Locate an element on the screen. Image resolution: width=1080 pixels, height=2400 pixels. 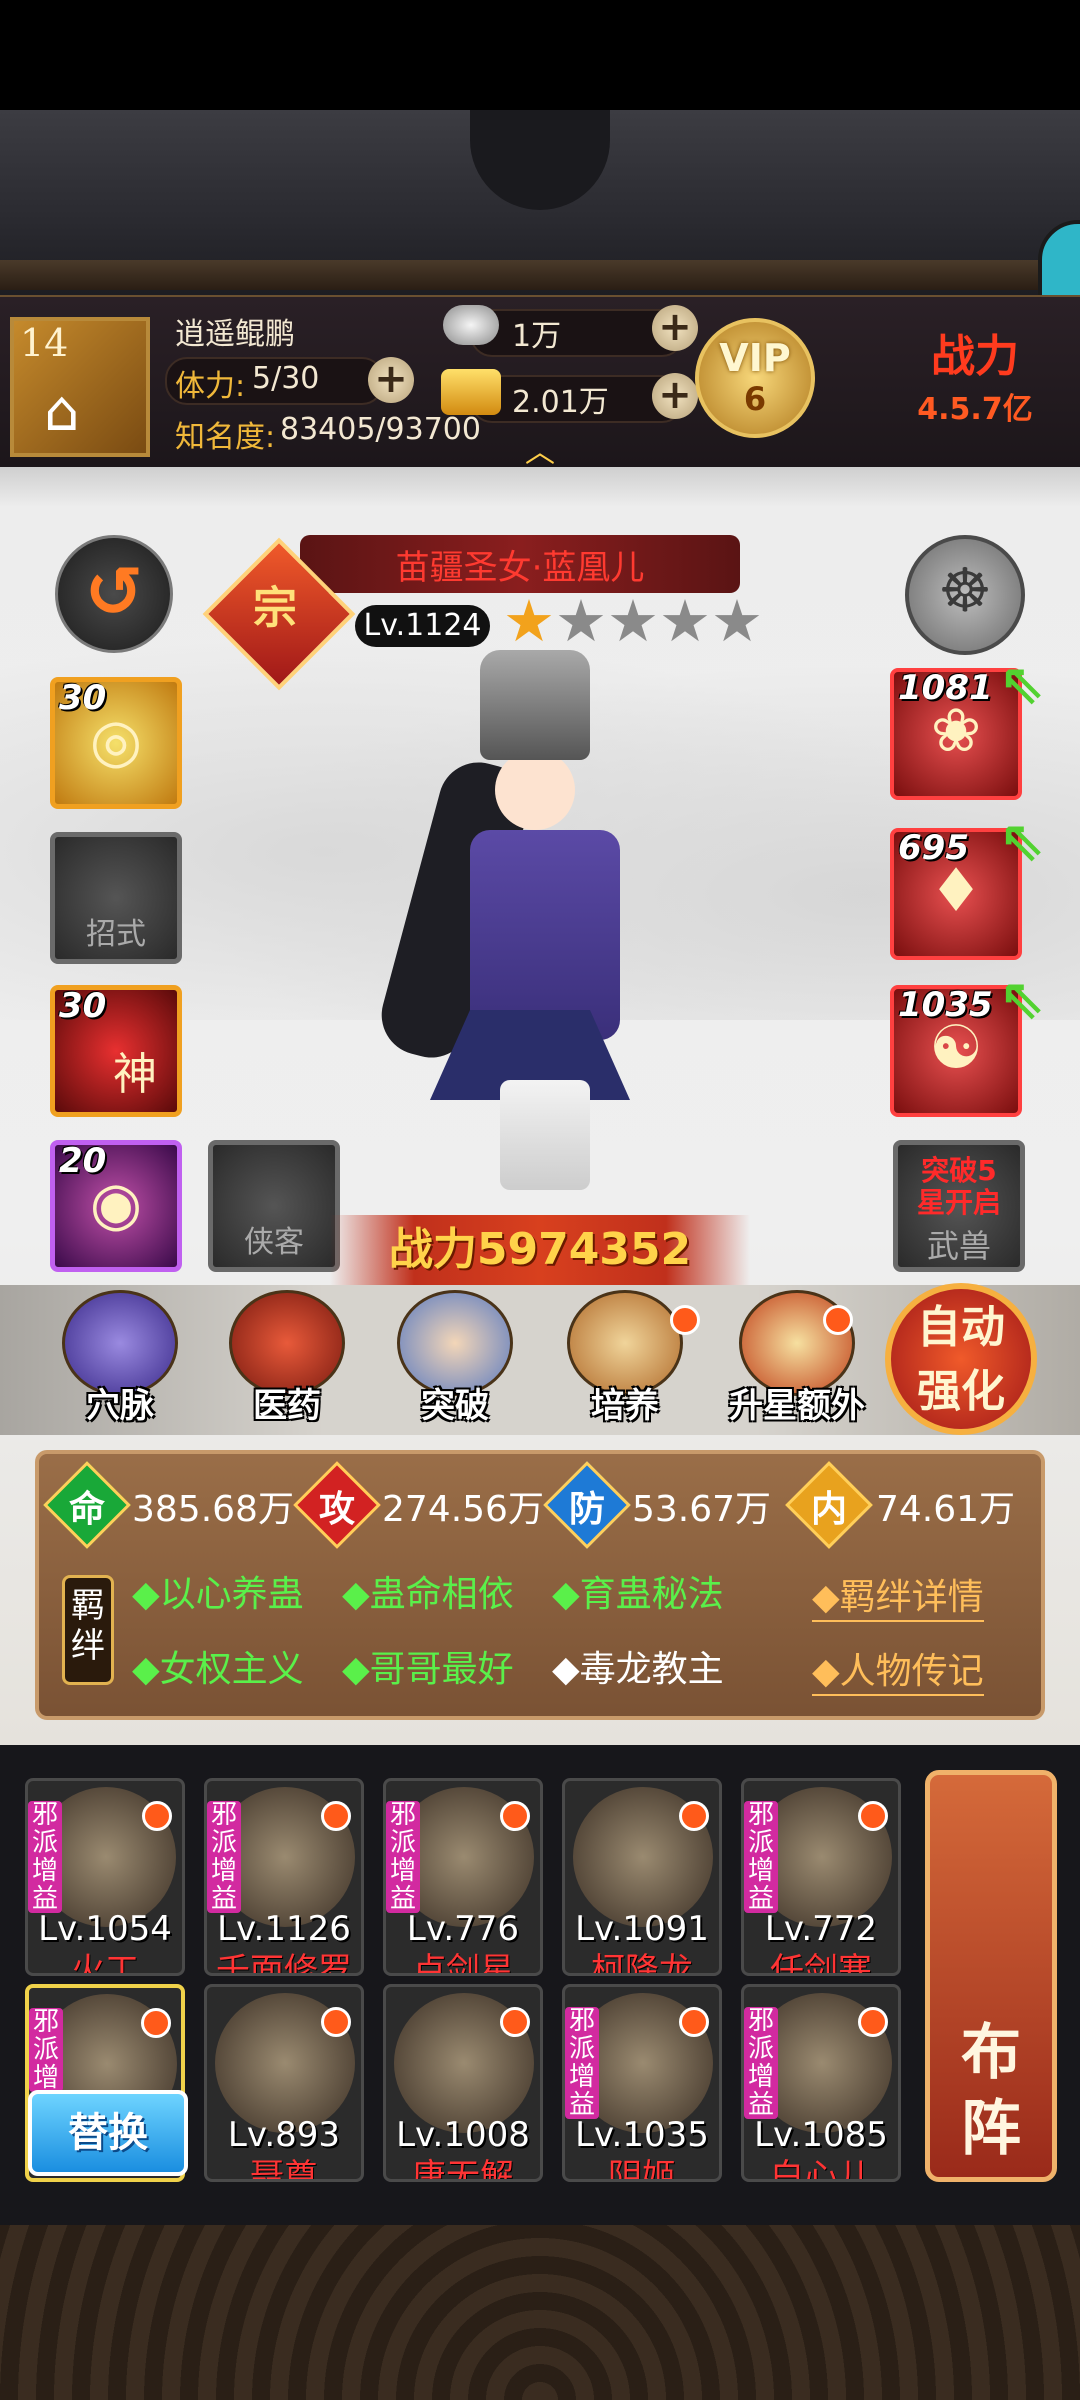
team-member-card: 邪派增益 Lv.772 任剑寒 is located at coordinates (821, 1877).